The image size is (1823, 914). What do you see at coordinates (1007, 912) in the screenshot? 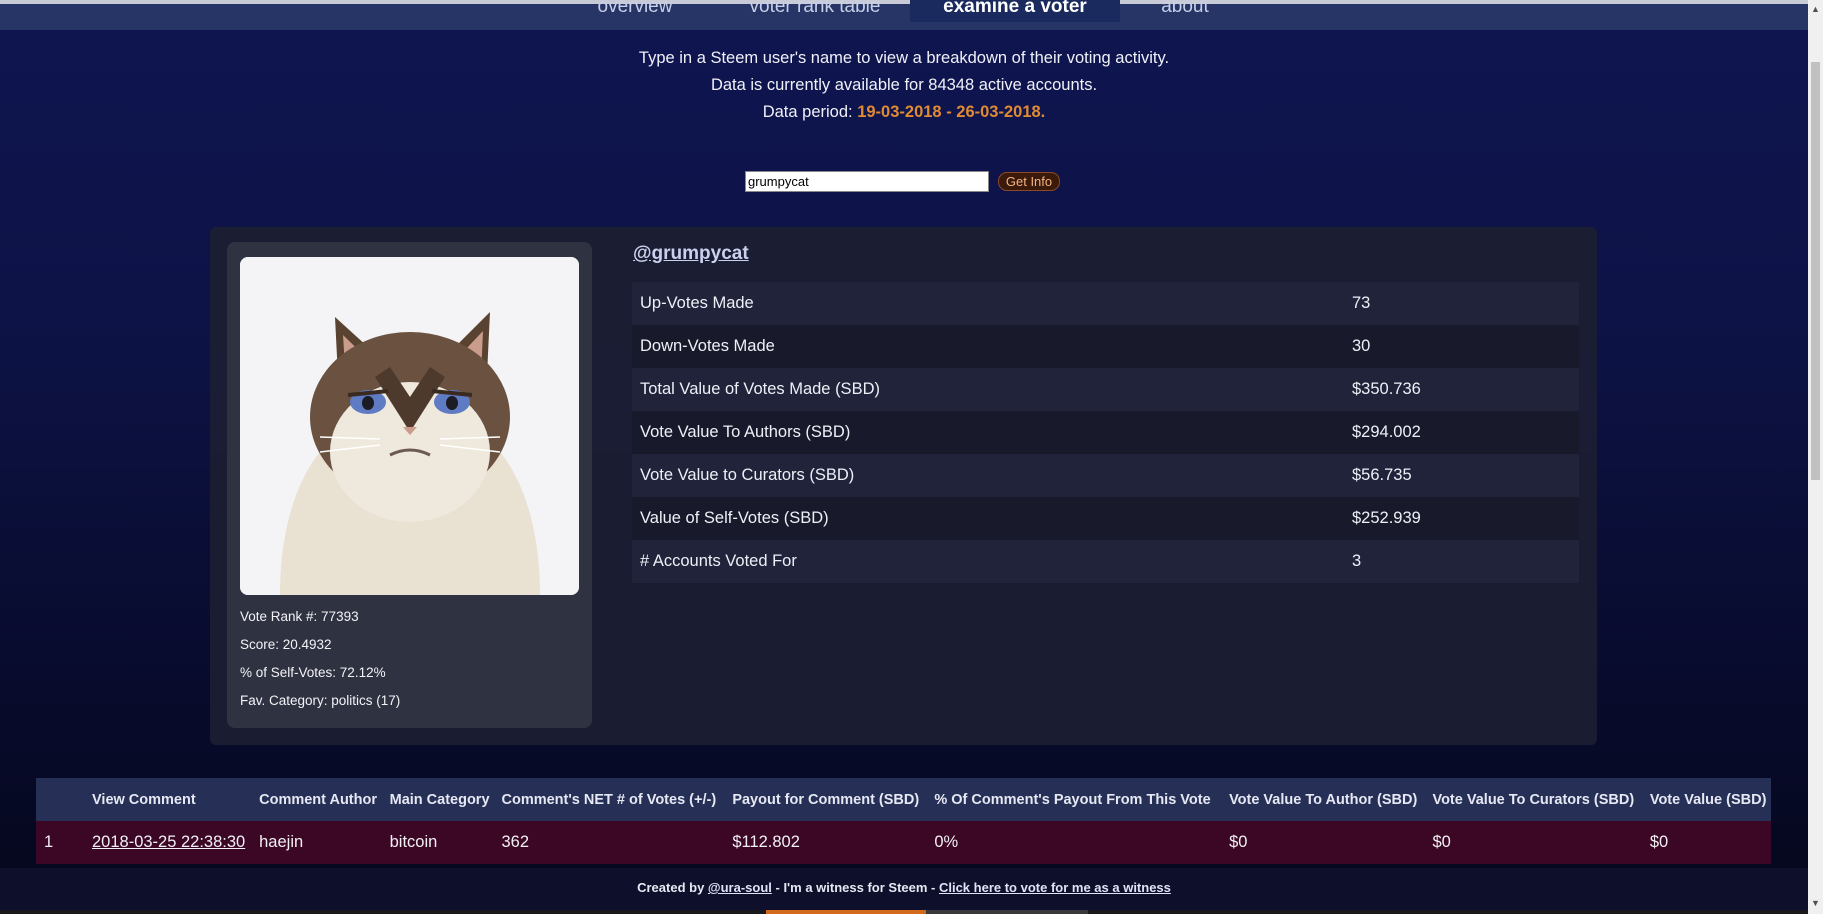
I see `bottom-strip-mid` at bounding box center [1007, 912].